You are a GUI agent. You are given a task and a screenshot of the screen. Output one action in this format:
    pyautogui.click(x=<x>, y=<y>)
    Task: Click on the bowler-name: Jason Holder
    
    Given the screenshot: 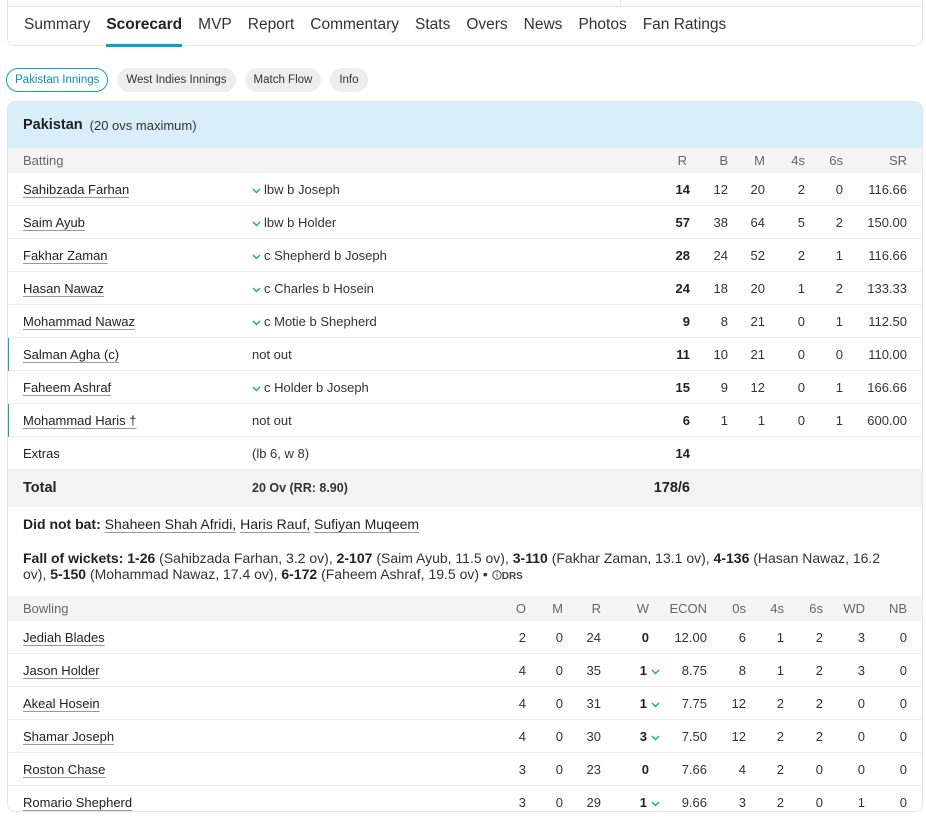 What is the action you would take?
    pyautogui.click(x=61, y=670)
    